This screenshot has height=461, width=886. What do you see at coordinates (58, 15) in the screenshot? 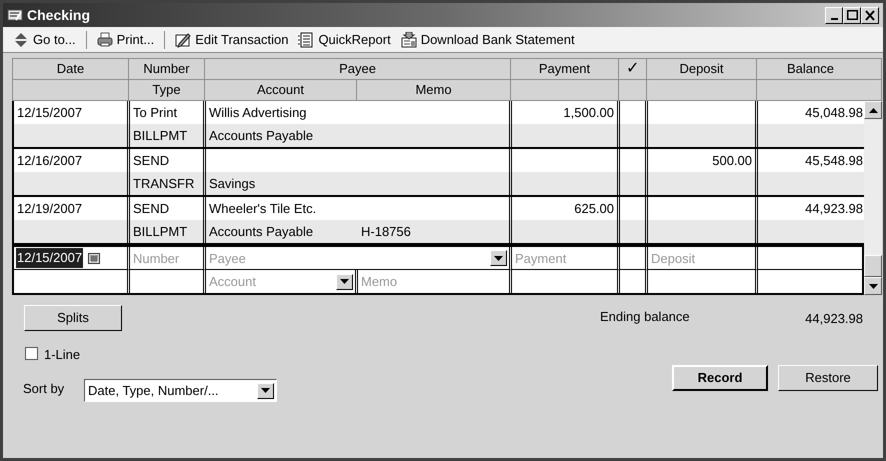
I see `window-title: Checking` at bounding box center [58, 15].